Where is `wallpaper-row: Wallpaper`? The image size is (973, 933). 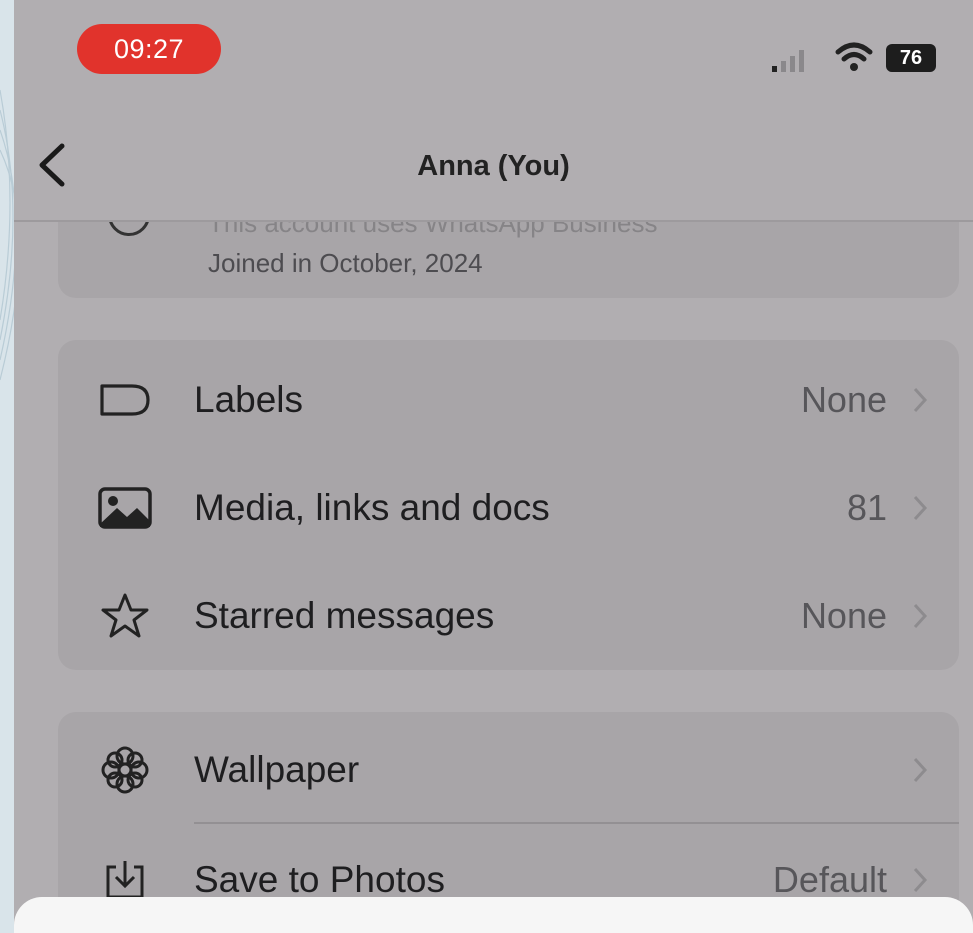 wallpaper-row: Wallpaper is located at coordinates (508, 770).